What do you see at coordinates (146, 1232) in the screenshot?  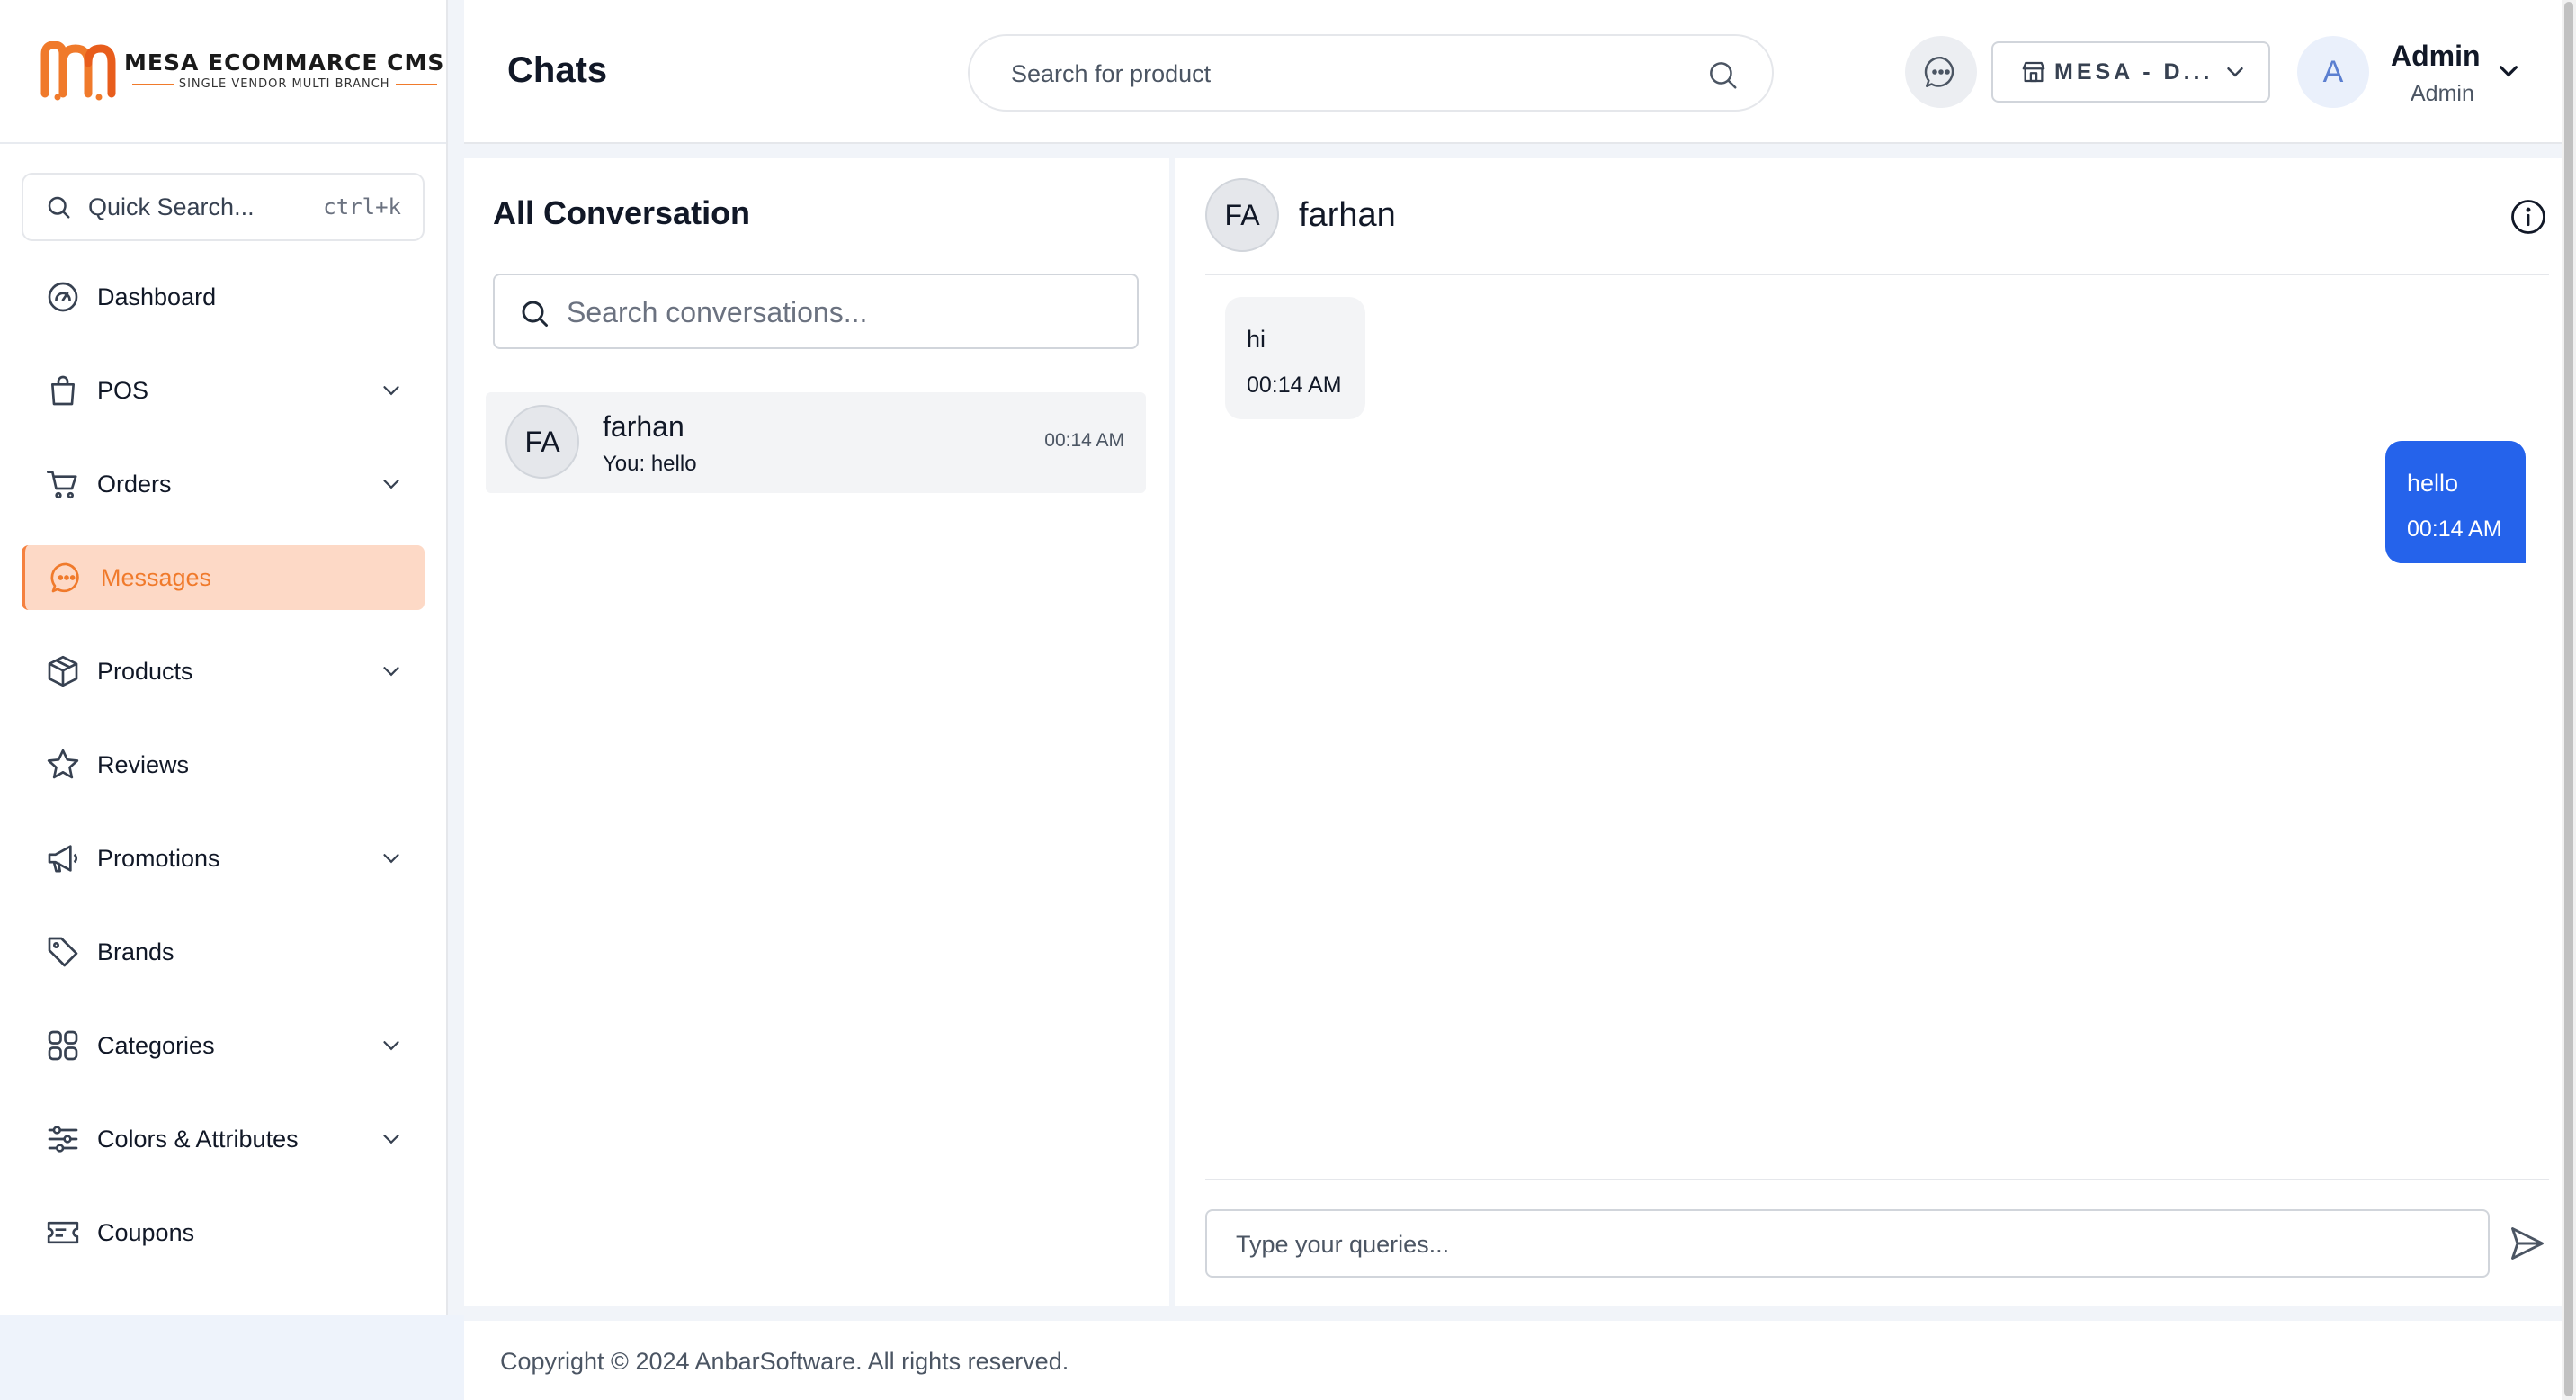 I see `sidebar-item-label: Coupons` at bounding box center [146, 1232].